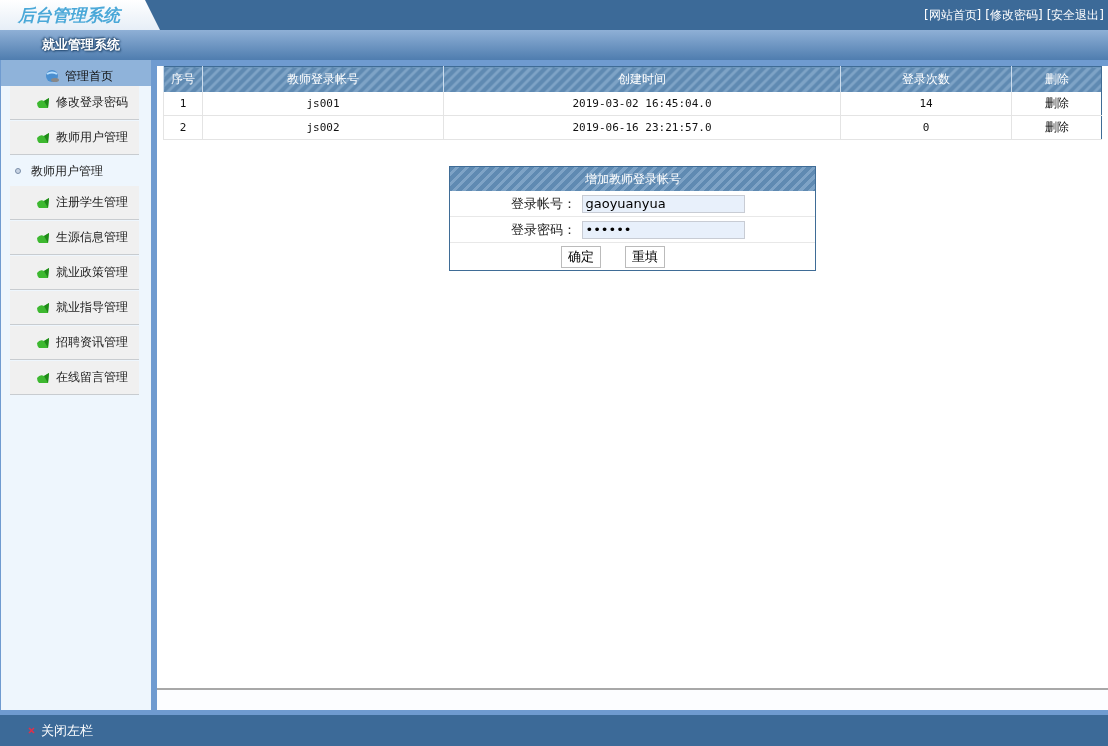 This screenshot has width=1108, height=746. I want to click on table-cell: 0, so click(926, 127).